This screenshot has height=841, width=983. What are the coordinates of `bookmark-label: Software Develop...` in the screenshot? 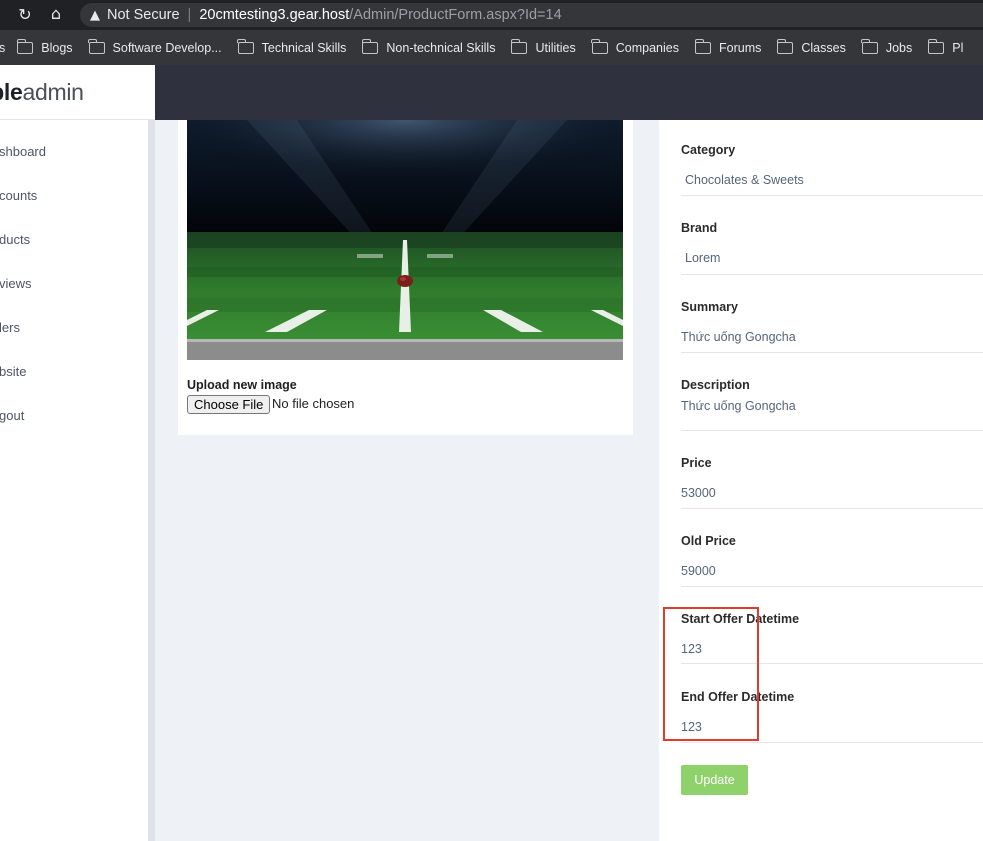 It's located at (167, 47).